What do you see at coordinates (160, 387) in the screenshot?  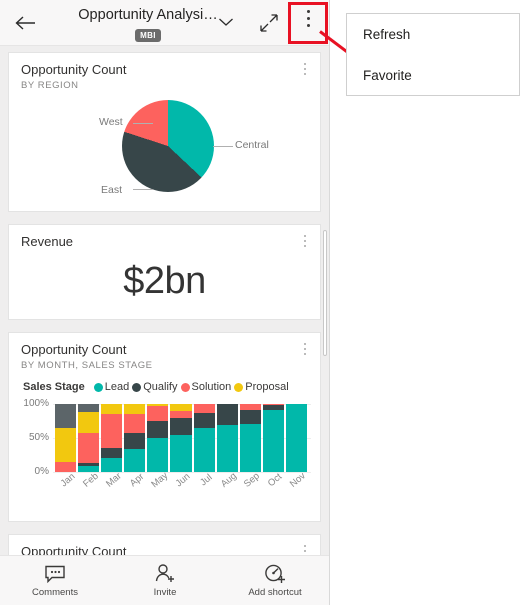 I see `legend-label: Qualify` at bounding box center [160, 387].